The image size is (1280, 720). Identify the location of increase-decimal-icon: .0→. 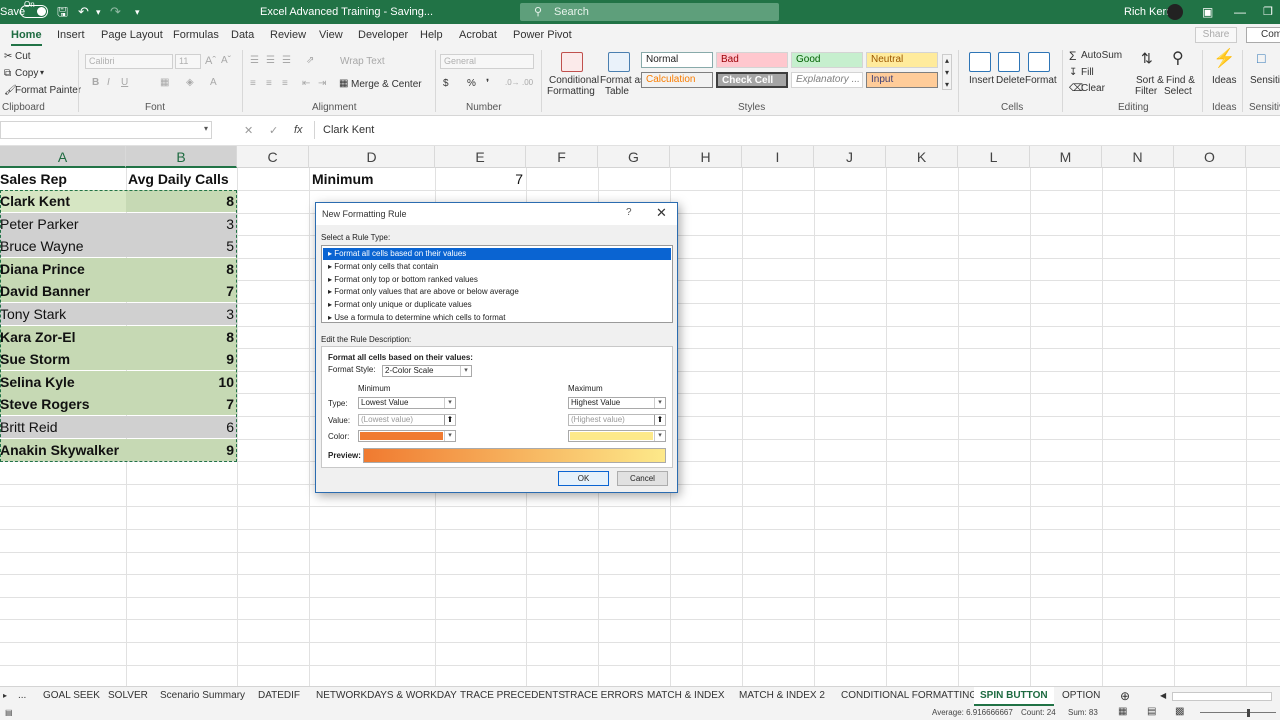
(512, 82).